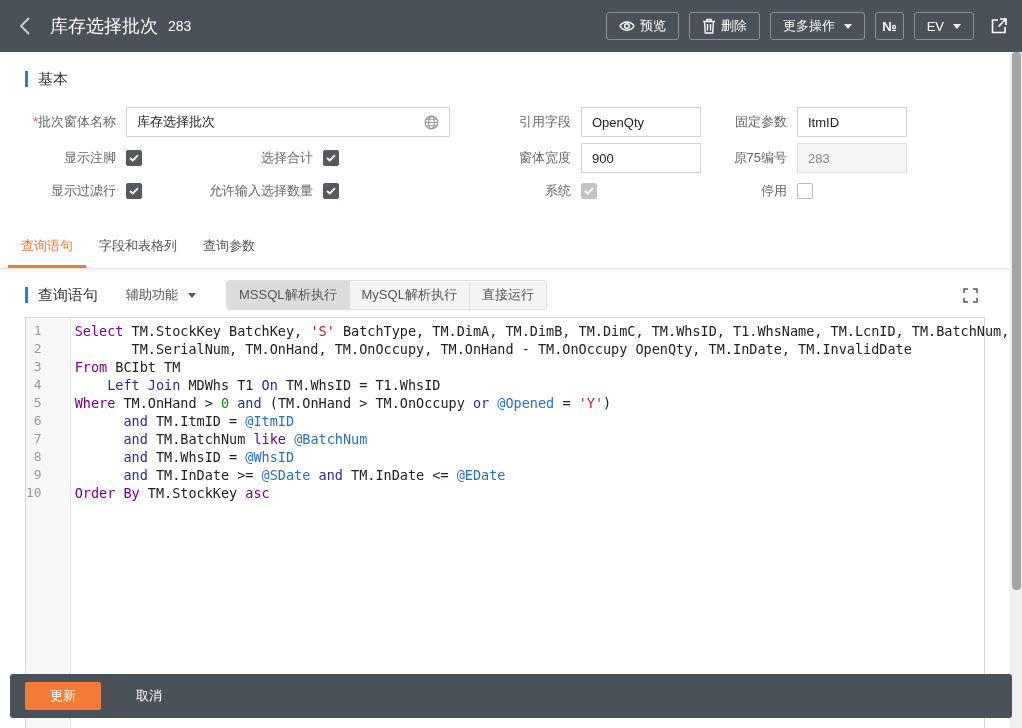 The height and width of the screenshot is (728, 1022). Describe the element at coordinates (37, 475) in the screenshot. I see `line-number: 9` at that location.